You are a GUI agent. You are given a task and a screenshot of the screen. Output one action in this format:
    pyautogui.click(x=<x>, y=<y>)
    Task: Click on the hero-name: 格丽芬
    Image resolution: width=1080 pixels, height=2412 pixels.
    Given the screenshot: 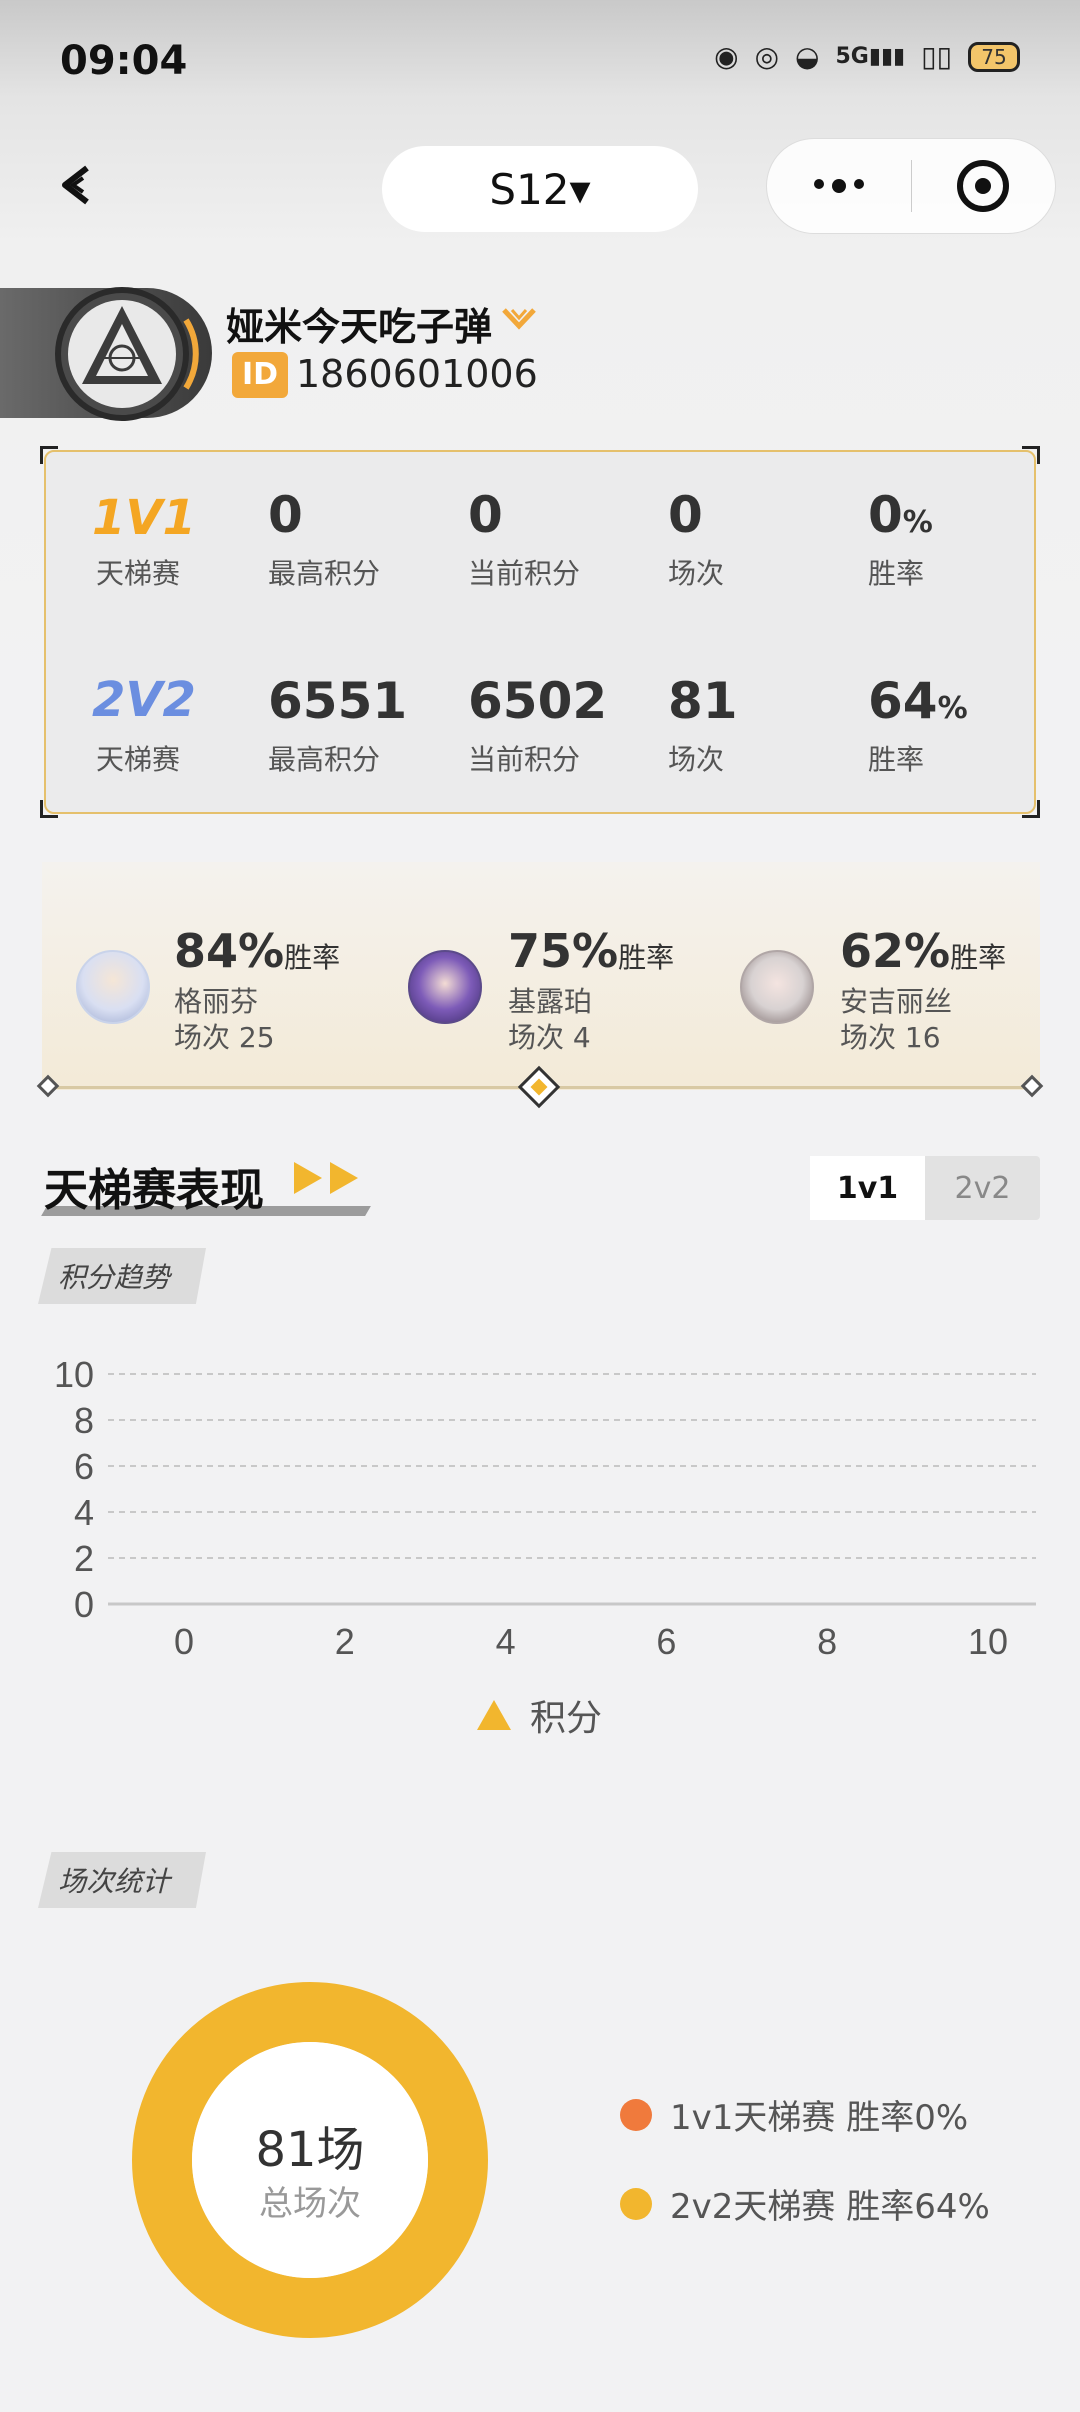 What is the action you would take?
    pyautogui.click(x=216, y=1001)
    